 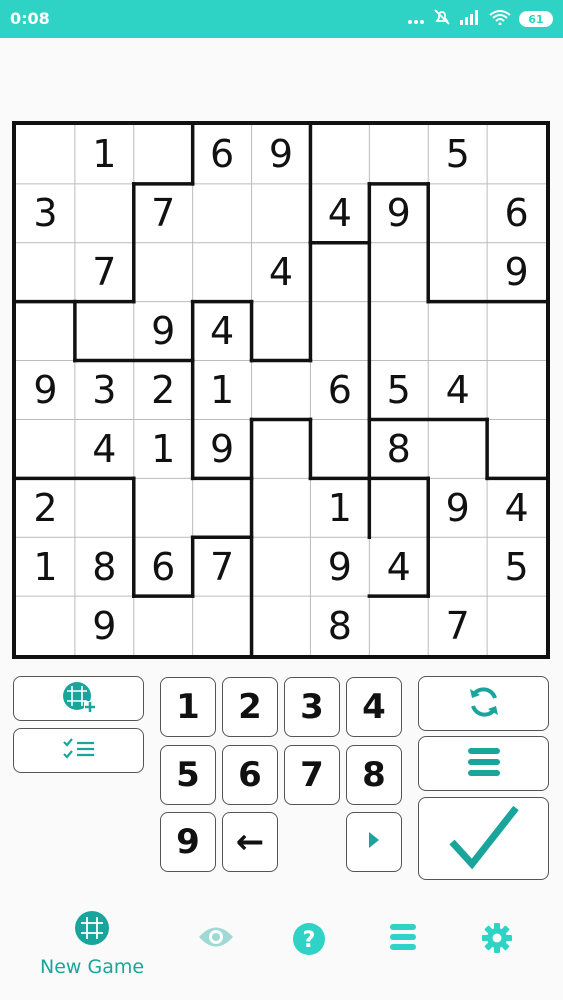 What do you see at coordinates (250, 842) in the screenshot?
I see `backspace-button: ←` at bounding box center [250, 842].